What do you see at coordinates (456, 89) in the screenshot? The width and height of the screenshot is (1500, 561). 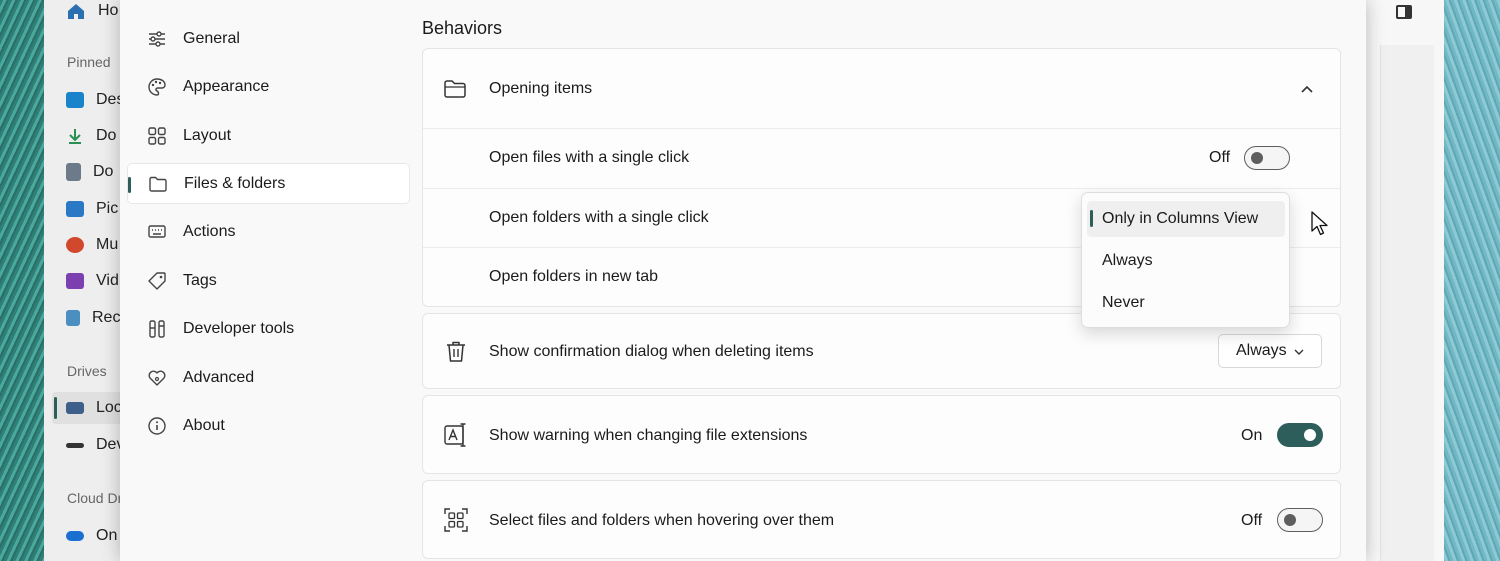 I see `folder-open-icon` at bounding box center [456, 89].